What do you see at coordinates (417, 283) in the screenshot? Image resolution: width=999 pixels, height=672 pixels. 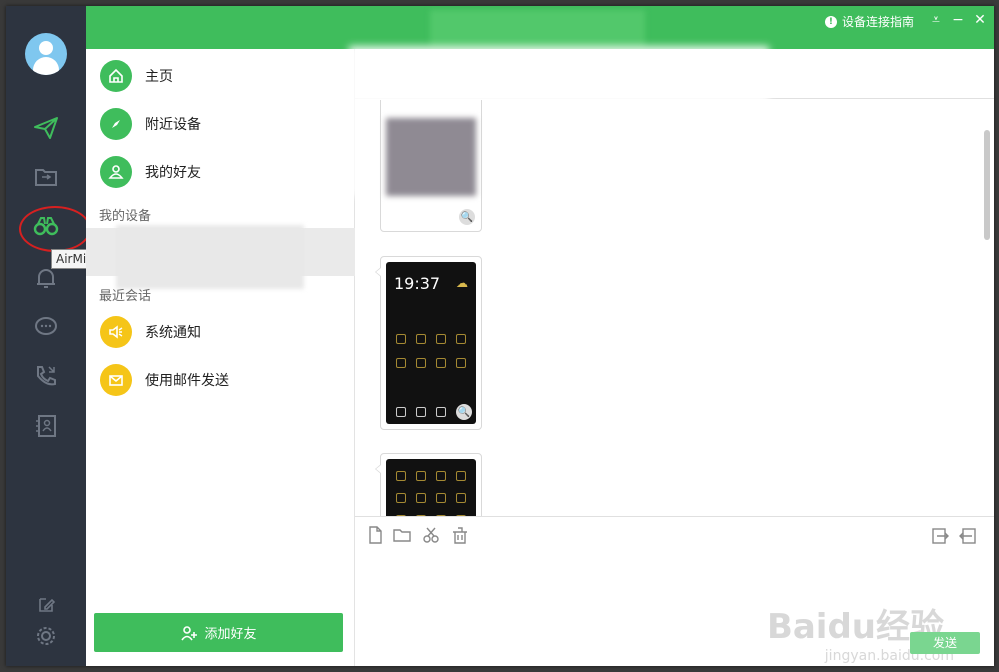 I see `phone-clock: 19:37` at bounding box center [417, 283].